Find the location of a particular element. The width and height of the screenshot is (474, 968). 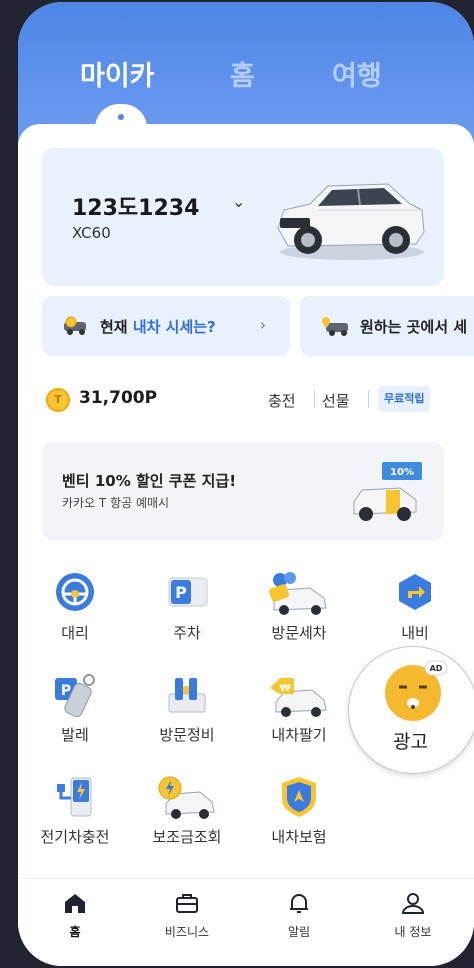

service-label: 방문정비 is located at coordinates (187, 735).